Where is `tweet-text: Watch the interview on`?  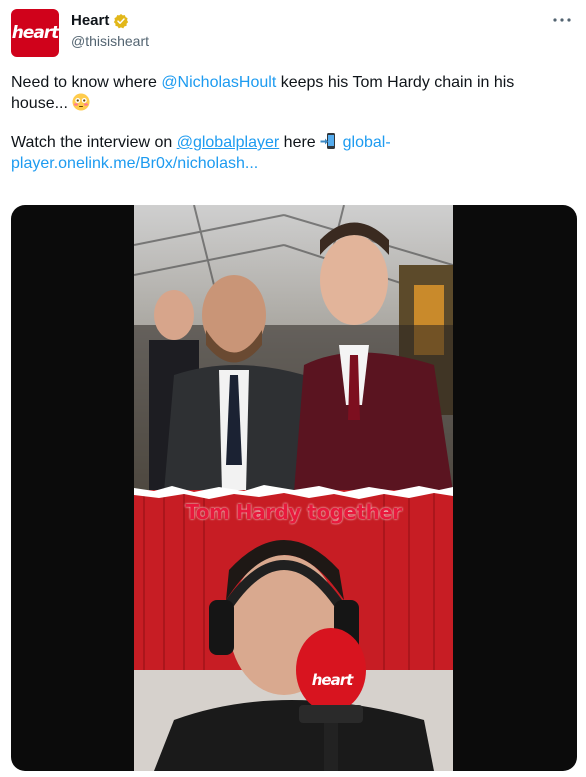 tweet-text: Watch the interview on is located at coordinates (94, 142).